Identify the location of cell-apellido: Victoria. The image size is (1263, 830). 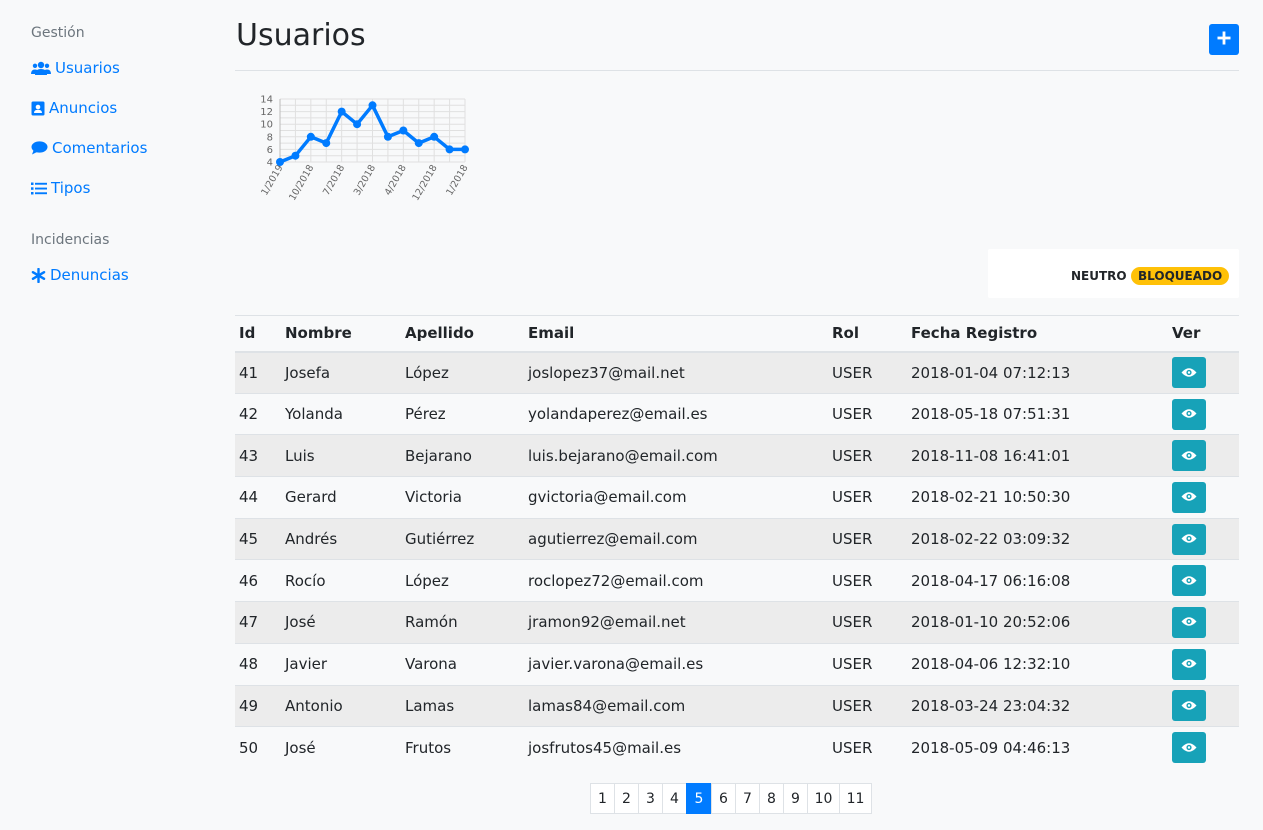
(462, 497).